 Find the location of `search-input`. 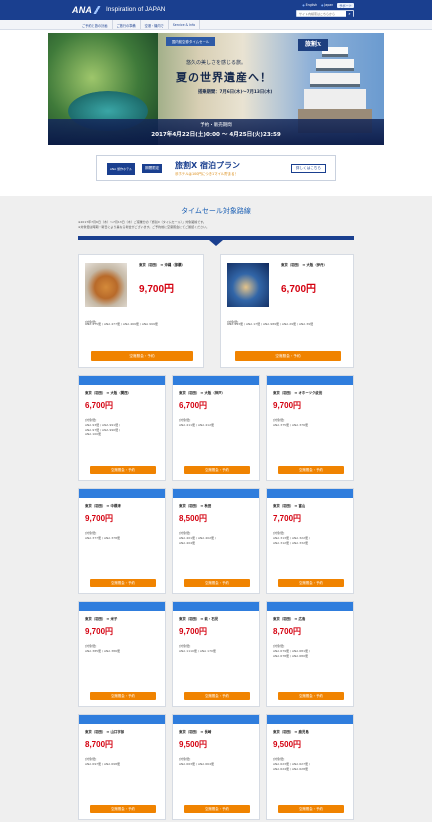

search-input is located at coordinates (321, 13).